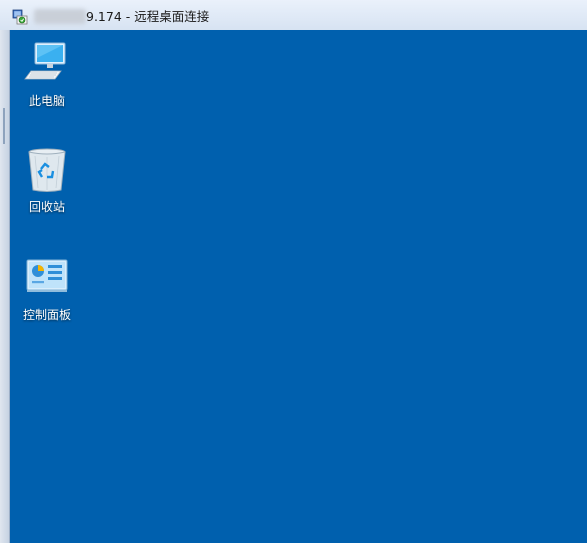 Image resolution: width=587 pixels, height=543 pixels. Describe the element at coordinates (46, 101) in the screenshot. I see `desktop-icon-label: 此电脑` at that location.